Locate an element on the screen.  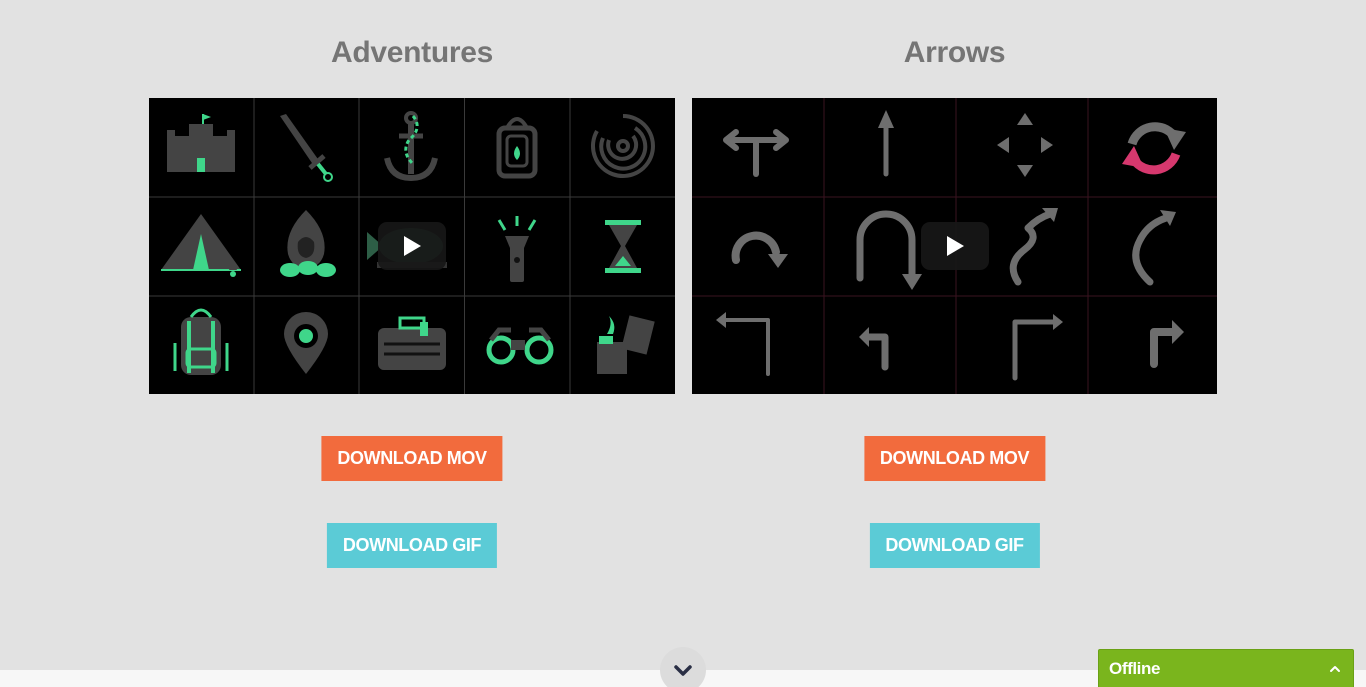
maze-icon is located at coordinates (623, 146).